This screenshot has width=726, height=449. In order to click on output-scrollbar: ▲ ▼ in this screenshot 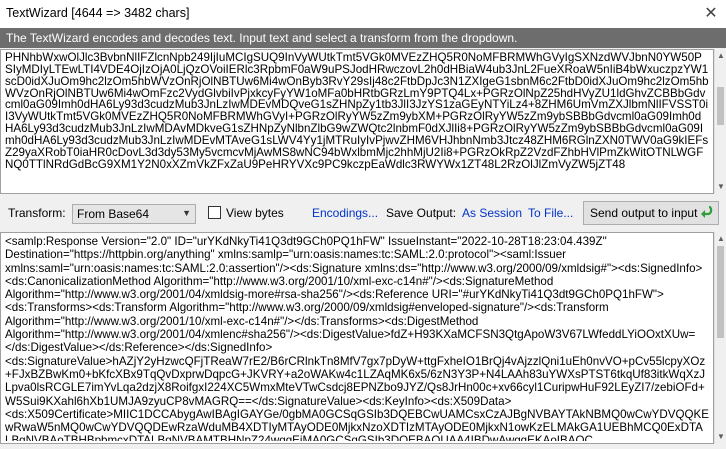, I will do `click(720, 338)`.